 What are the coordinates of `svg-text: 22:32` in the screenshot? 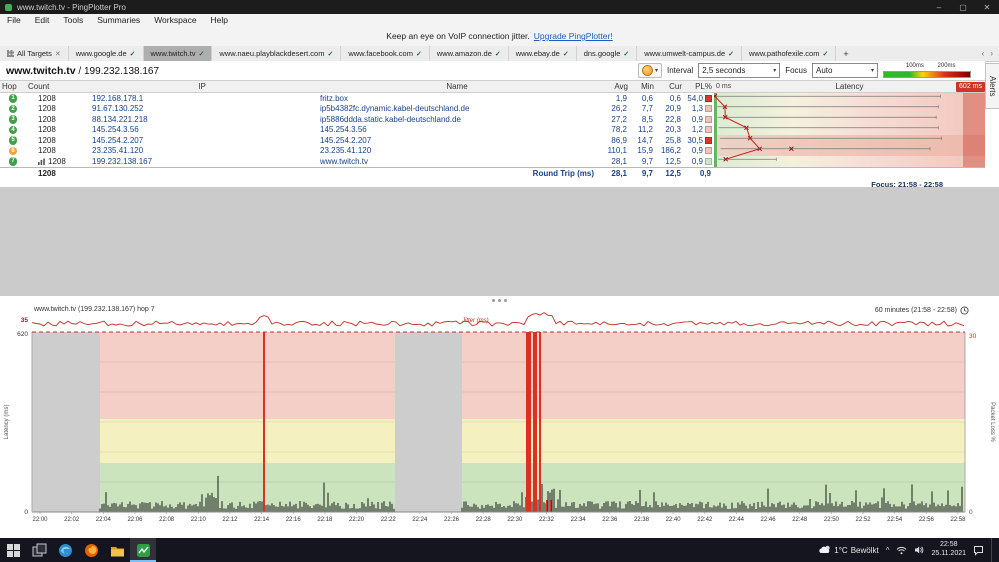 It's located at (547, 520).